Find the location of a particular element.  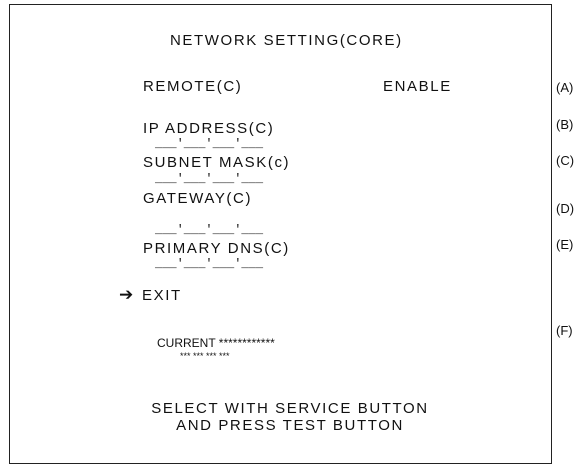

menu-item-remote: REMOTE(C) is located at coordinates (192, 86).